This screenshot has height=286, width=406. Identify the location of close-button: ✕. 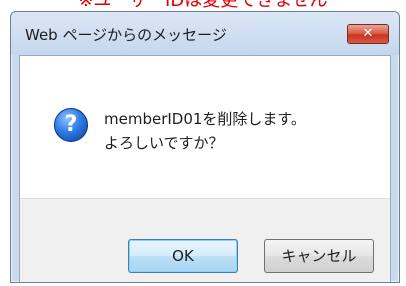
(368, 34).